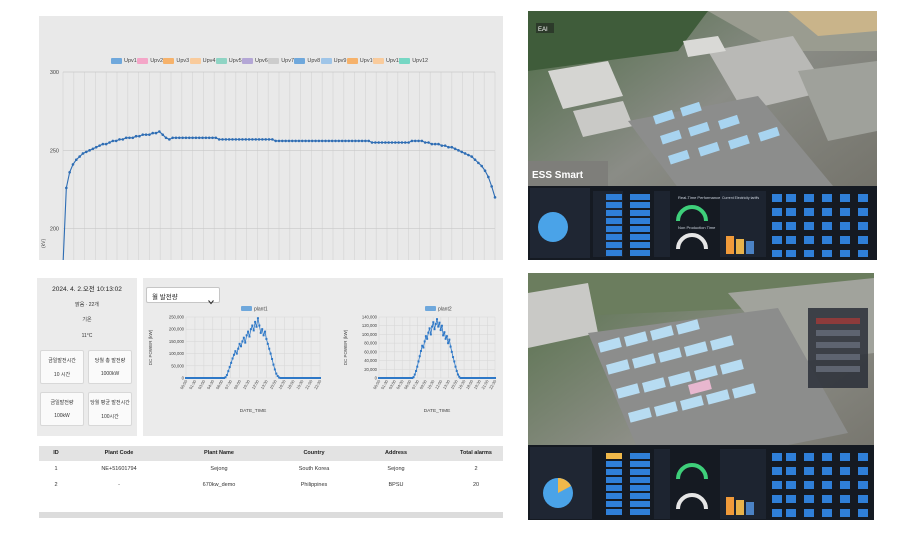 The image size is (911, 536). What do you see at coordinates (445, 310) in the screenshot?
I see `legend-label: plant2` at bounding box center [445, 310].